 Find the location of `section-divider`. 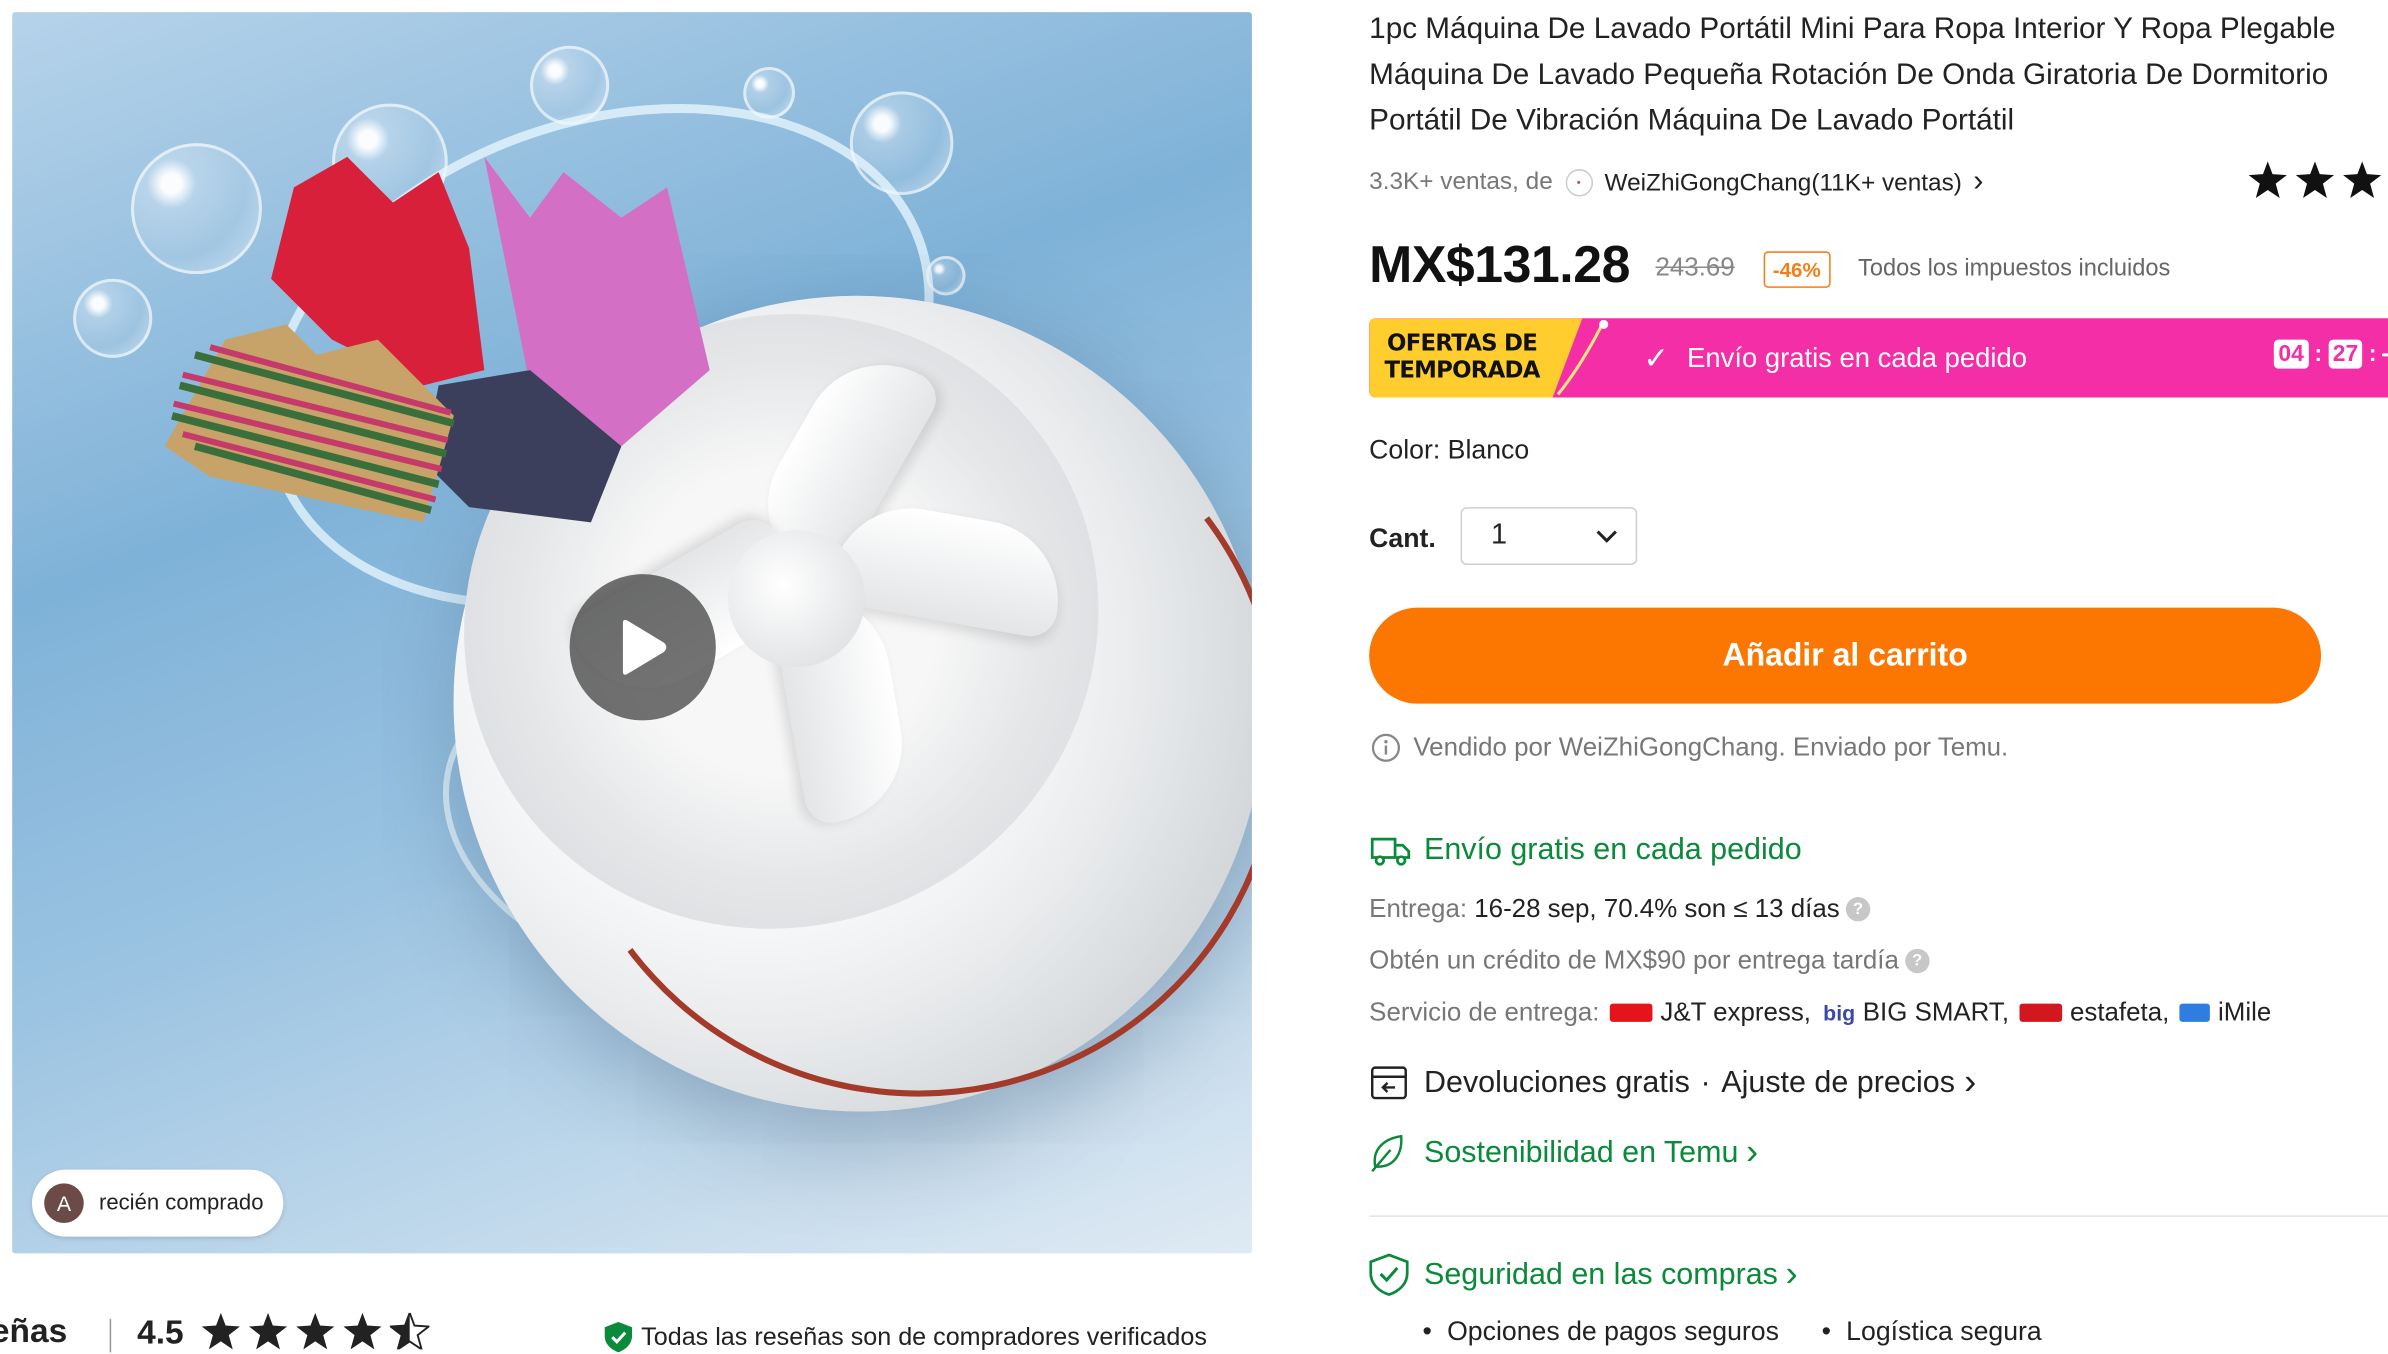

section-divider is located at coordinates (1878, 1216).